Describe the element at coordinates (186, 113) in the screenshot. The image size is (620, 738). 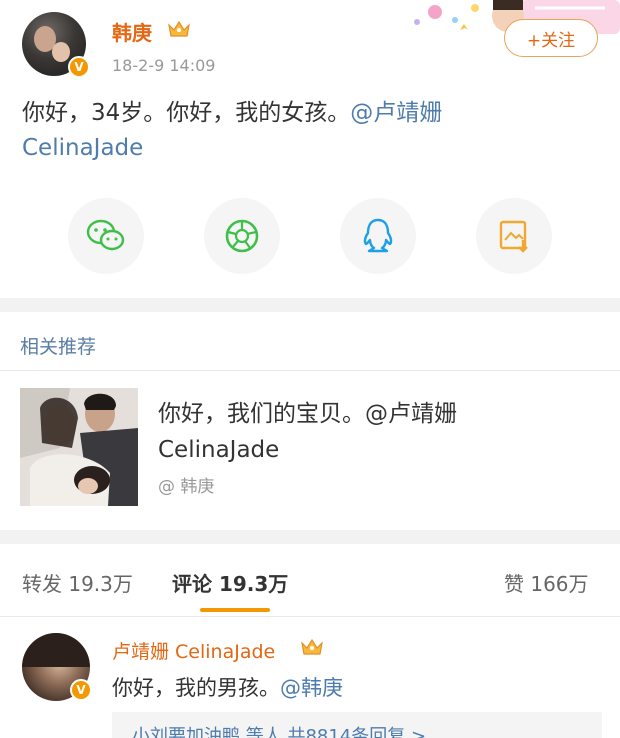
I see `post-text-body: 你好，34岁。你好，我的女孩。` at that location.